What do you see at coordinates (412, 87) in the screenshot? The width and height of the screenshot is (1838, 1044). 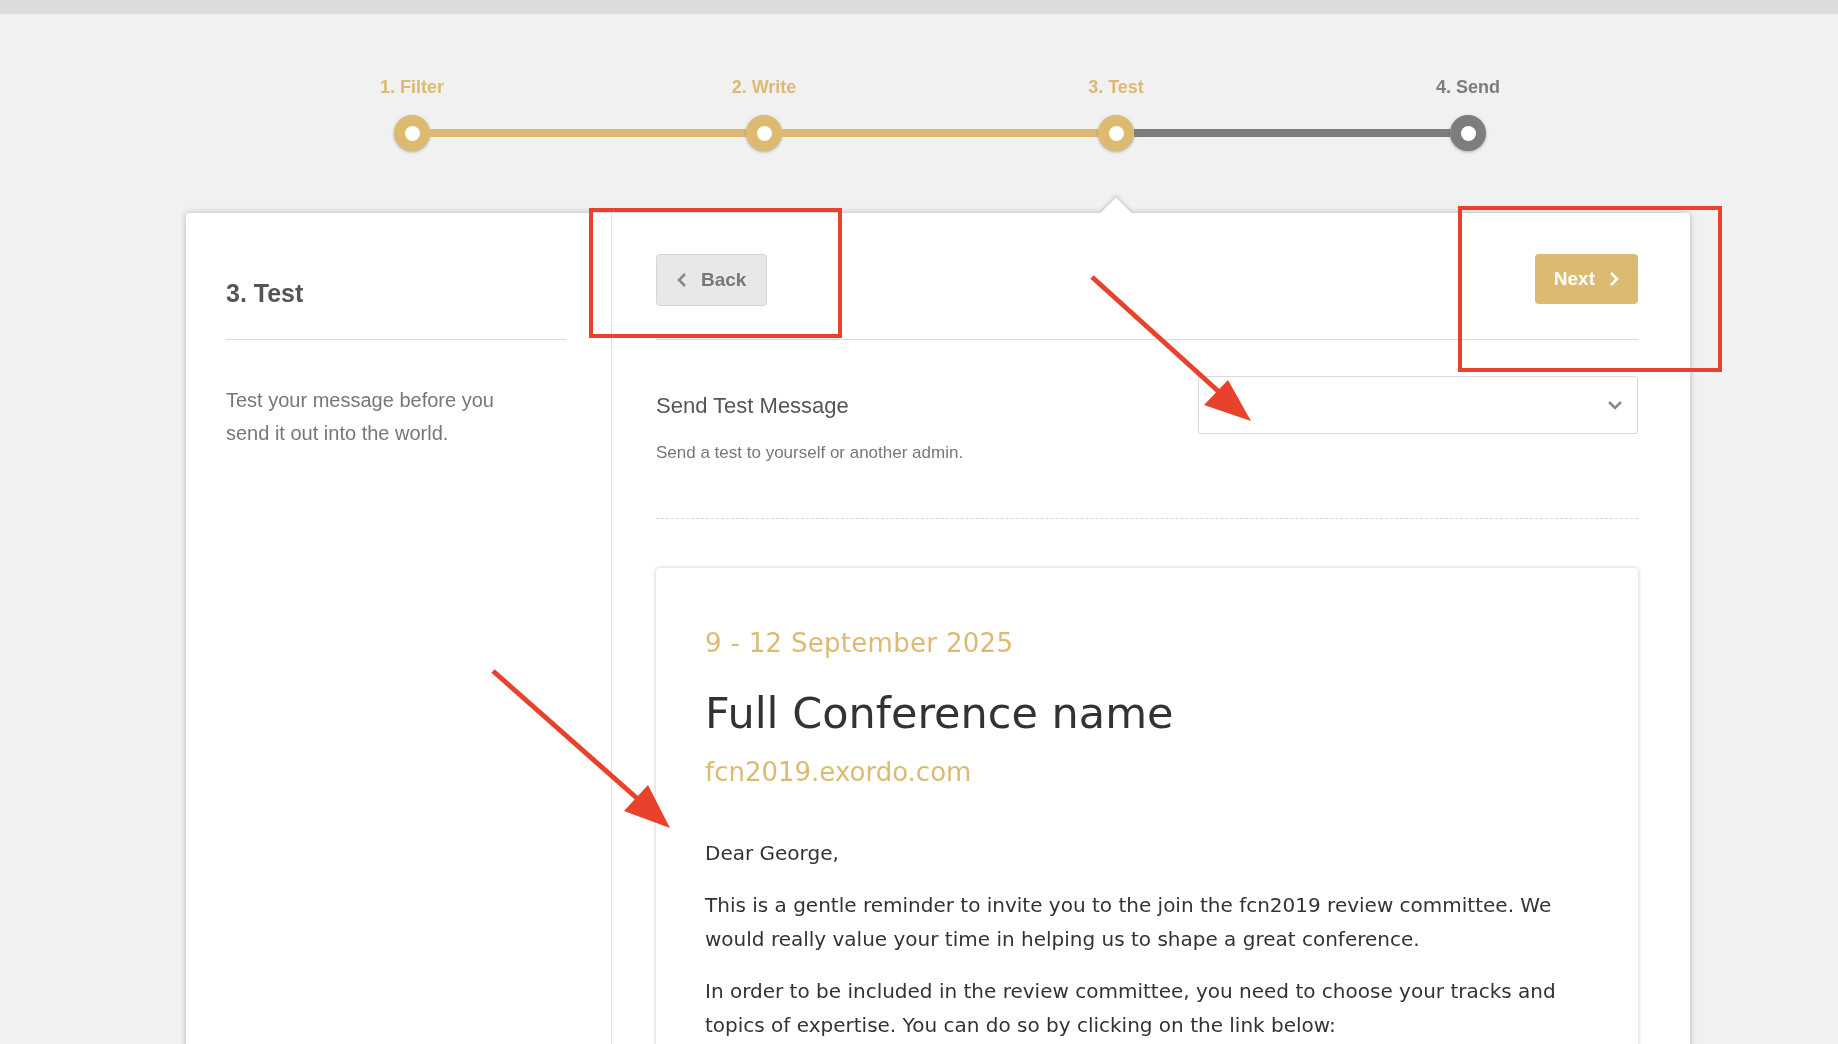 I see `step-label: 1. Filter` at bounding box center [412, 87].